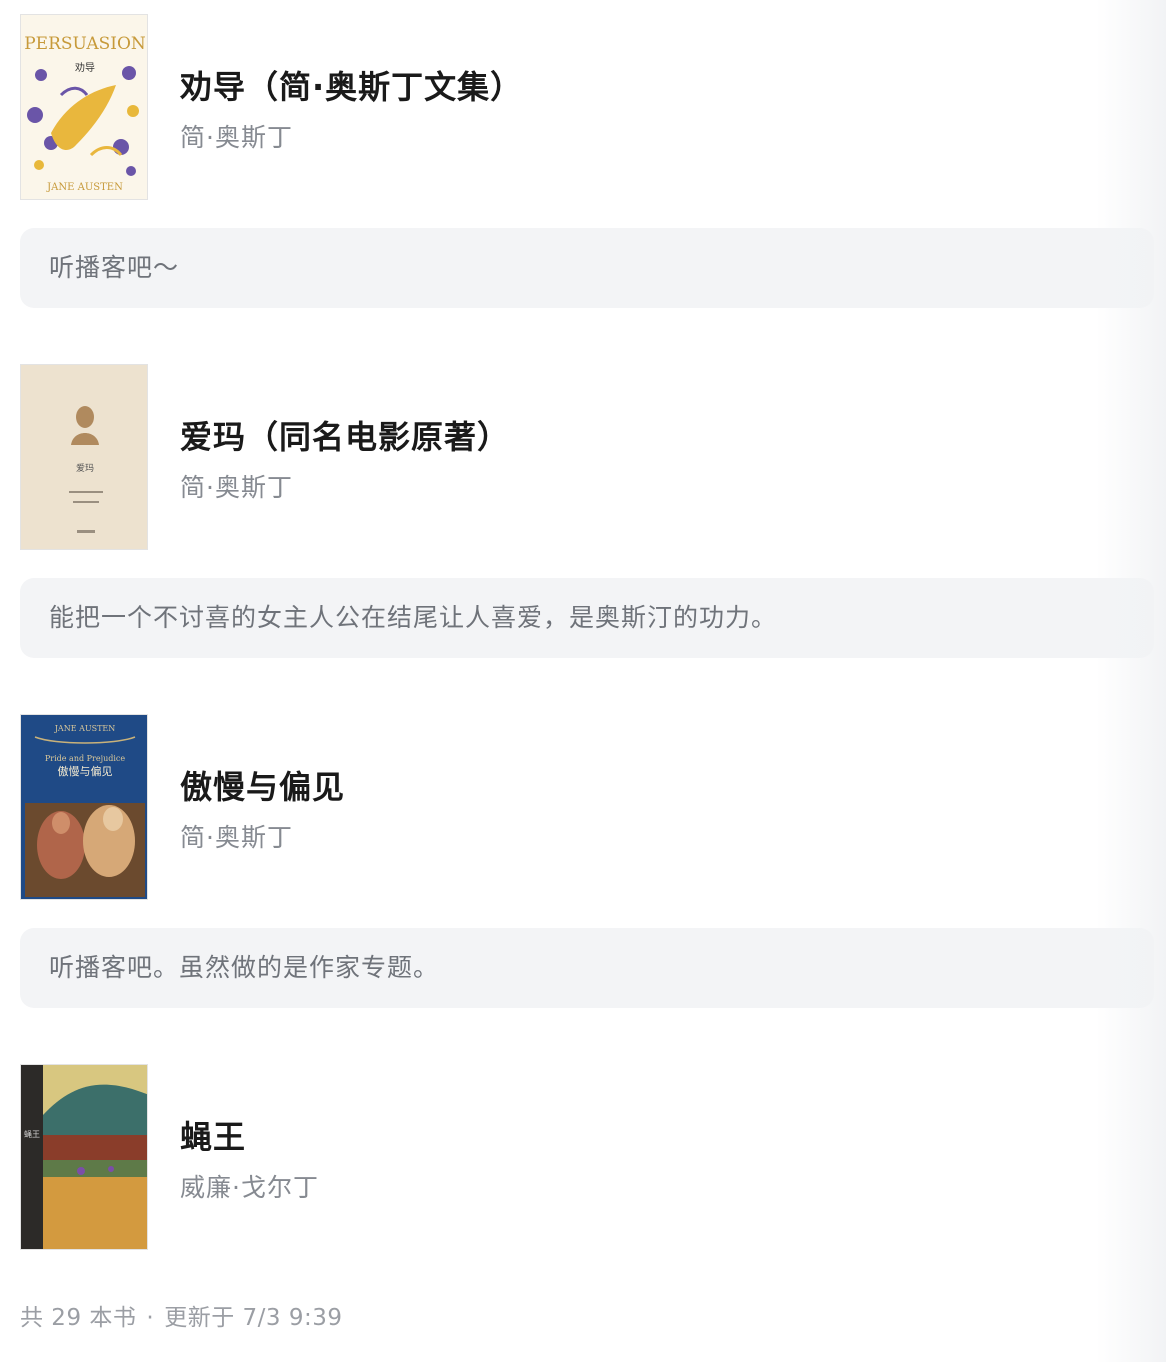 The height and width of the screenshot is (1362, 1166). I want to click on cover-text-cn: 傲慢与偏见, so click(85, 771).